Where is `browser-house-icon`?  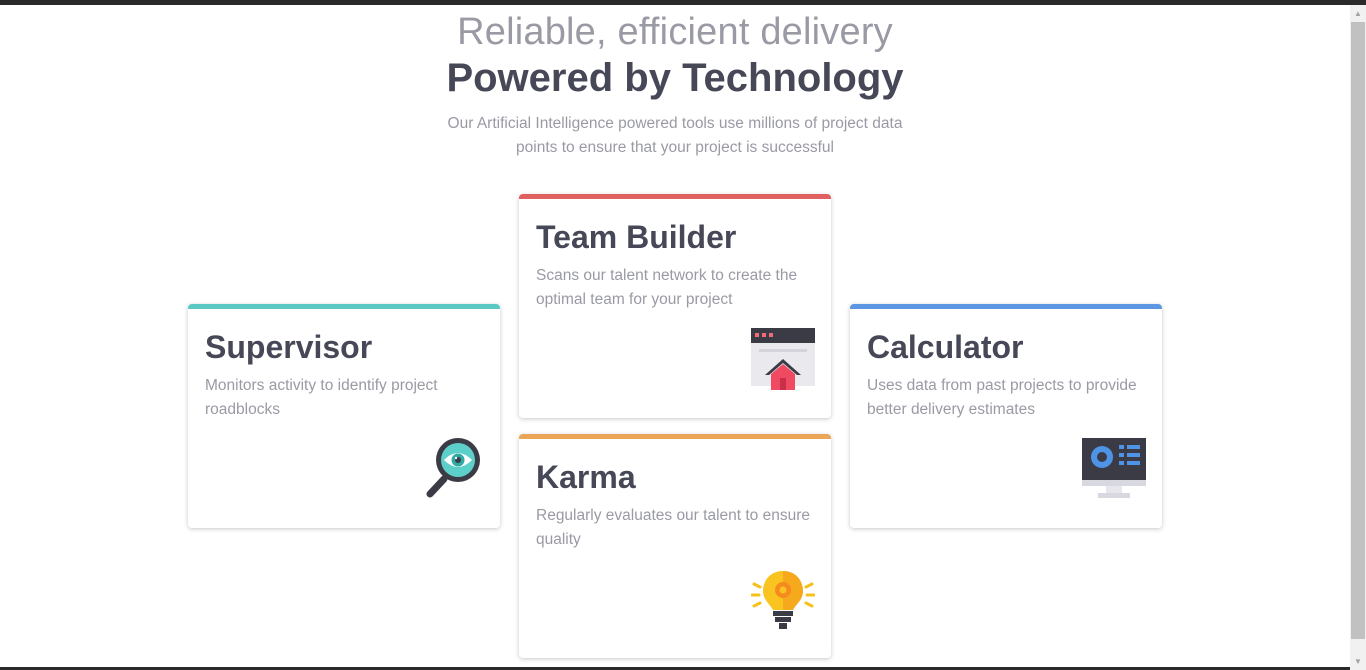
browser-house-icon is located at coordinates (783, 359).